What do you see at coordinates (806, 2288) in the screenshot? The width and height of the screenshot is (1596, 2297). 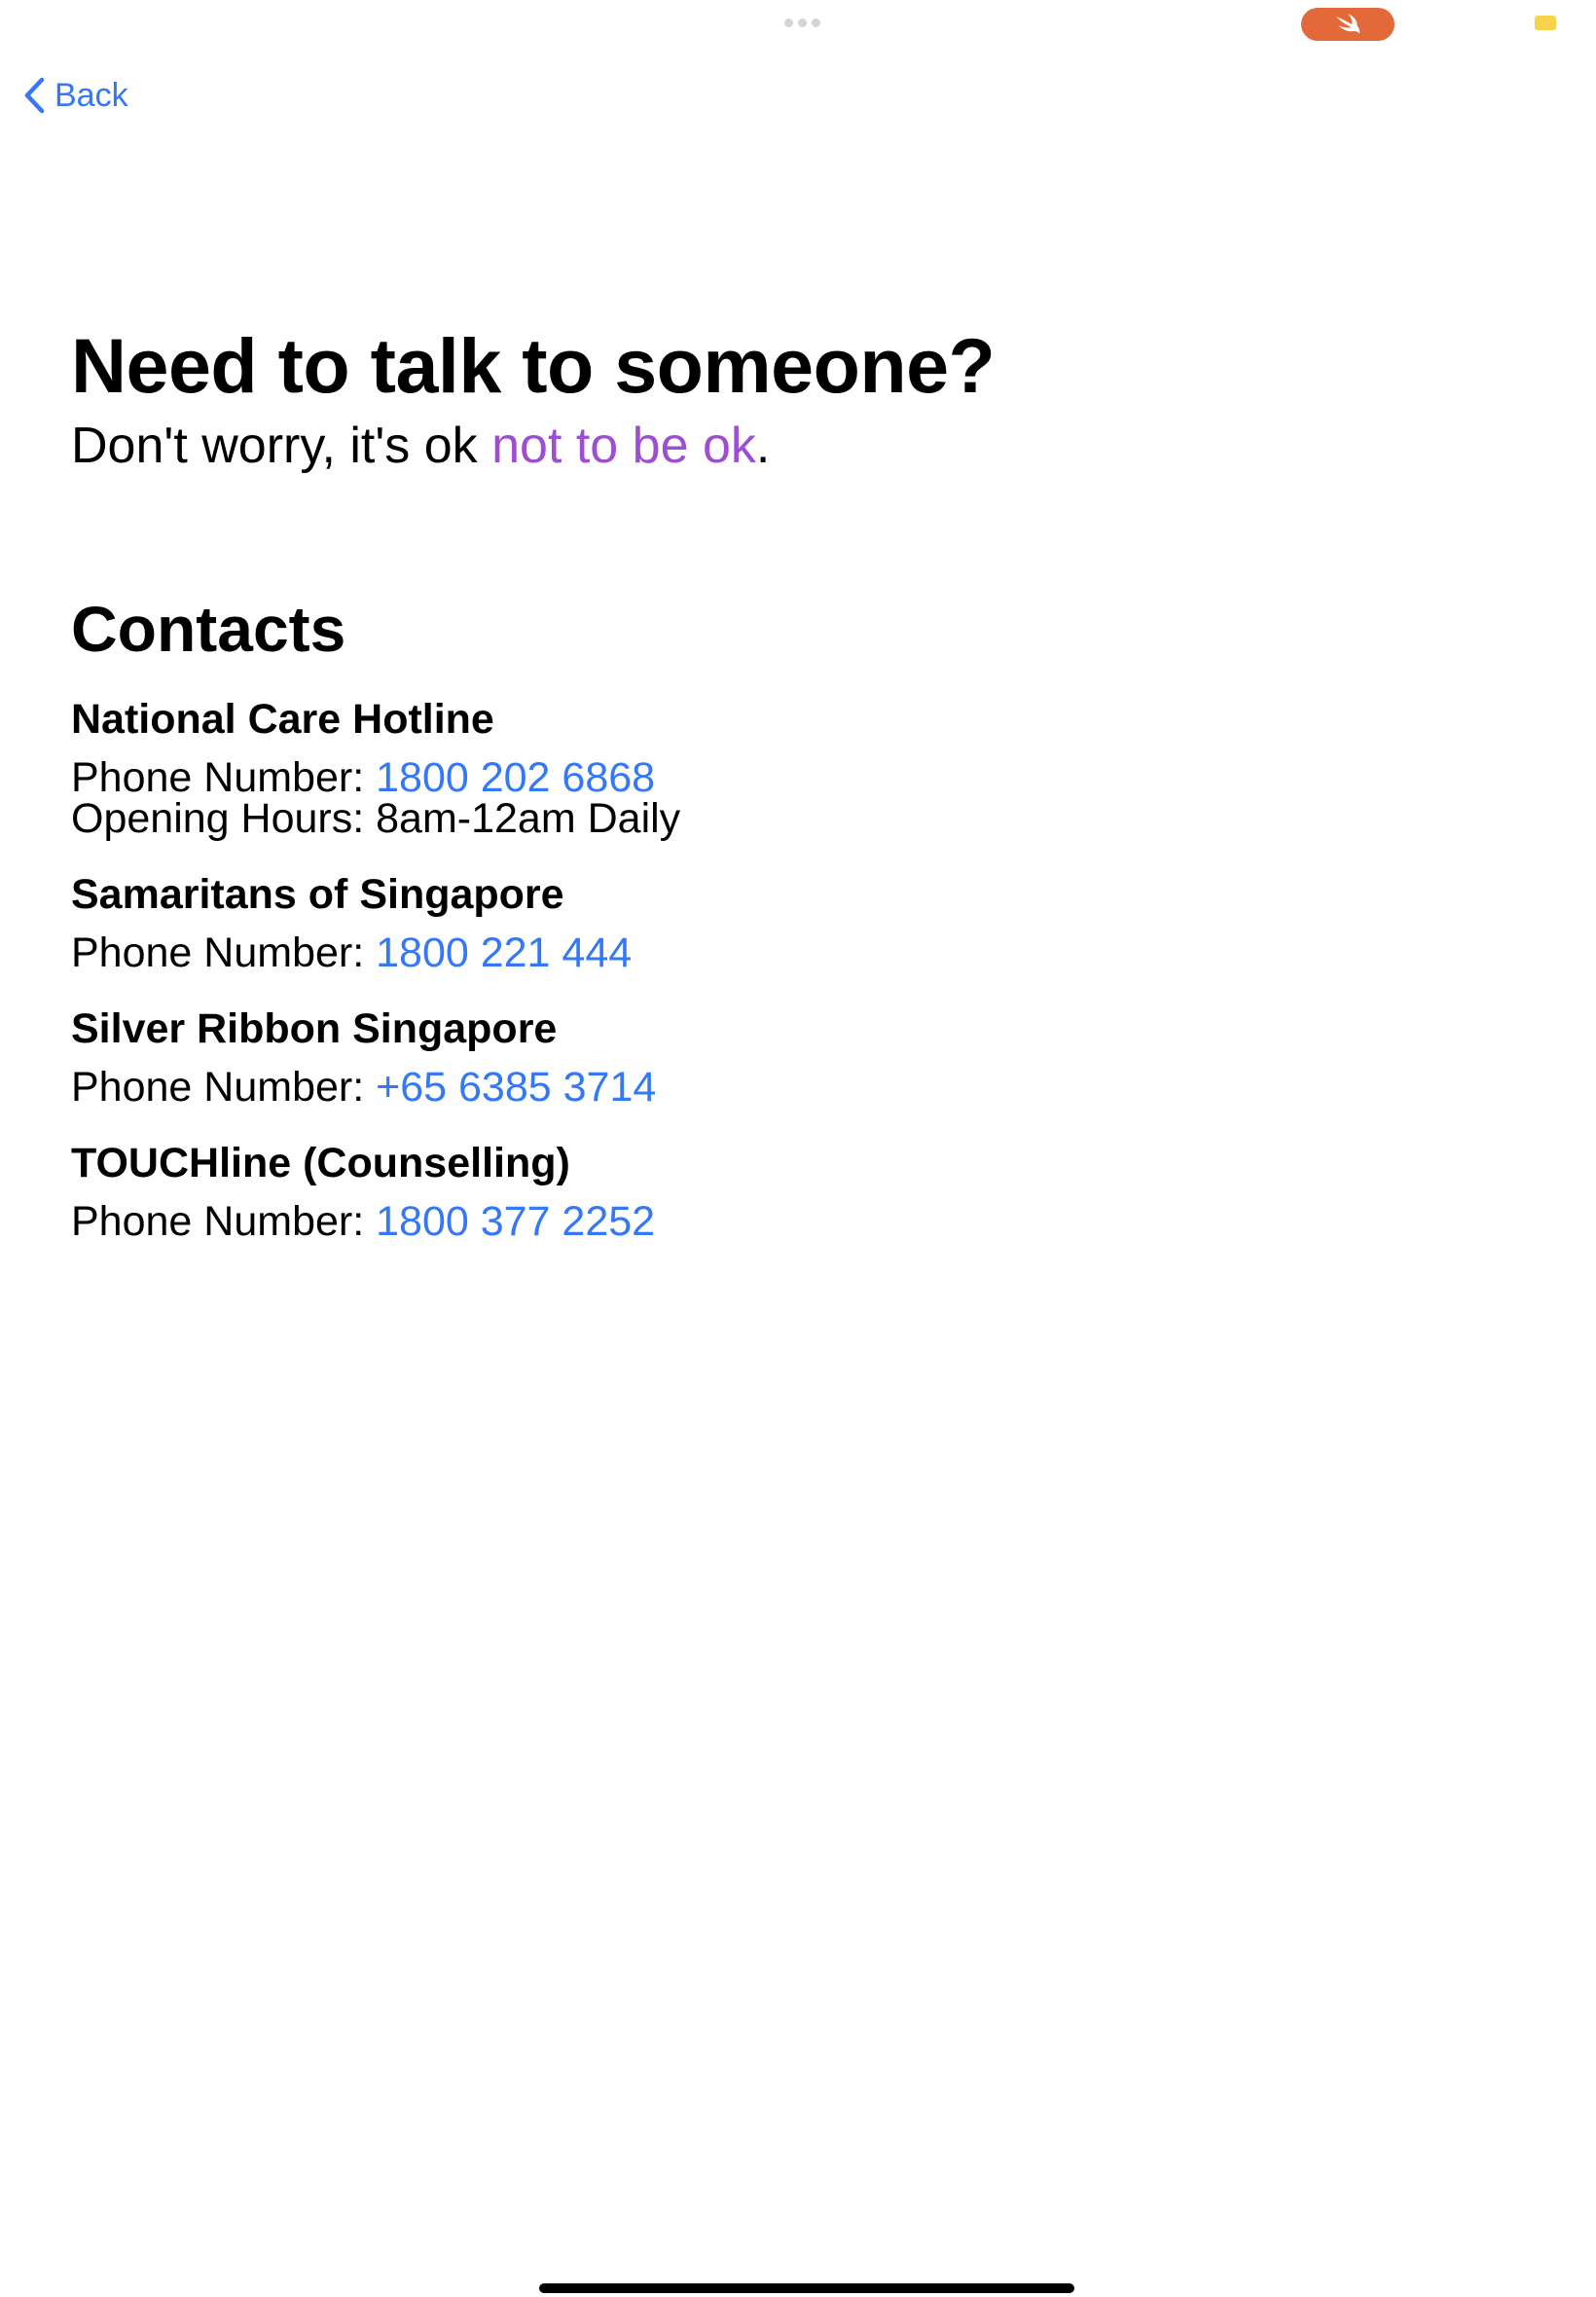 I see `home-indicator` at bounding box center [806, 2288].